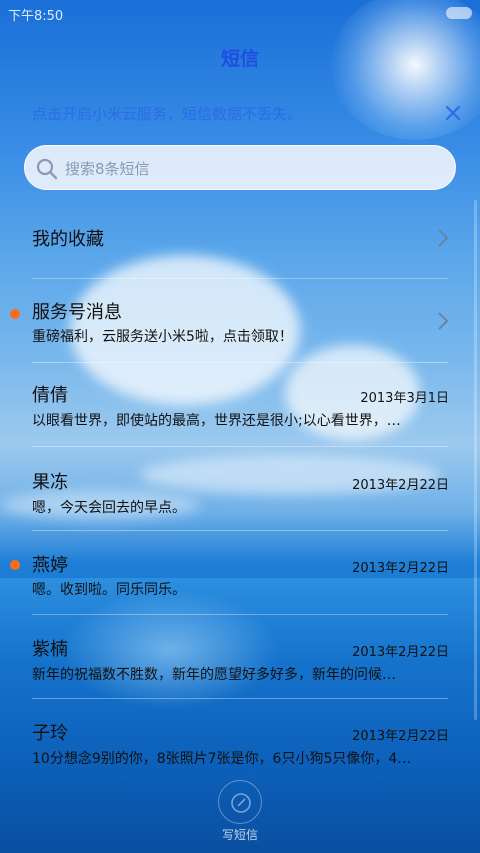 The image size is (480, 853). I want to click on search-icon, so click(47, 169).